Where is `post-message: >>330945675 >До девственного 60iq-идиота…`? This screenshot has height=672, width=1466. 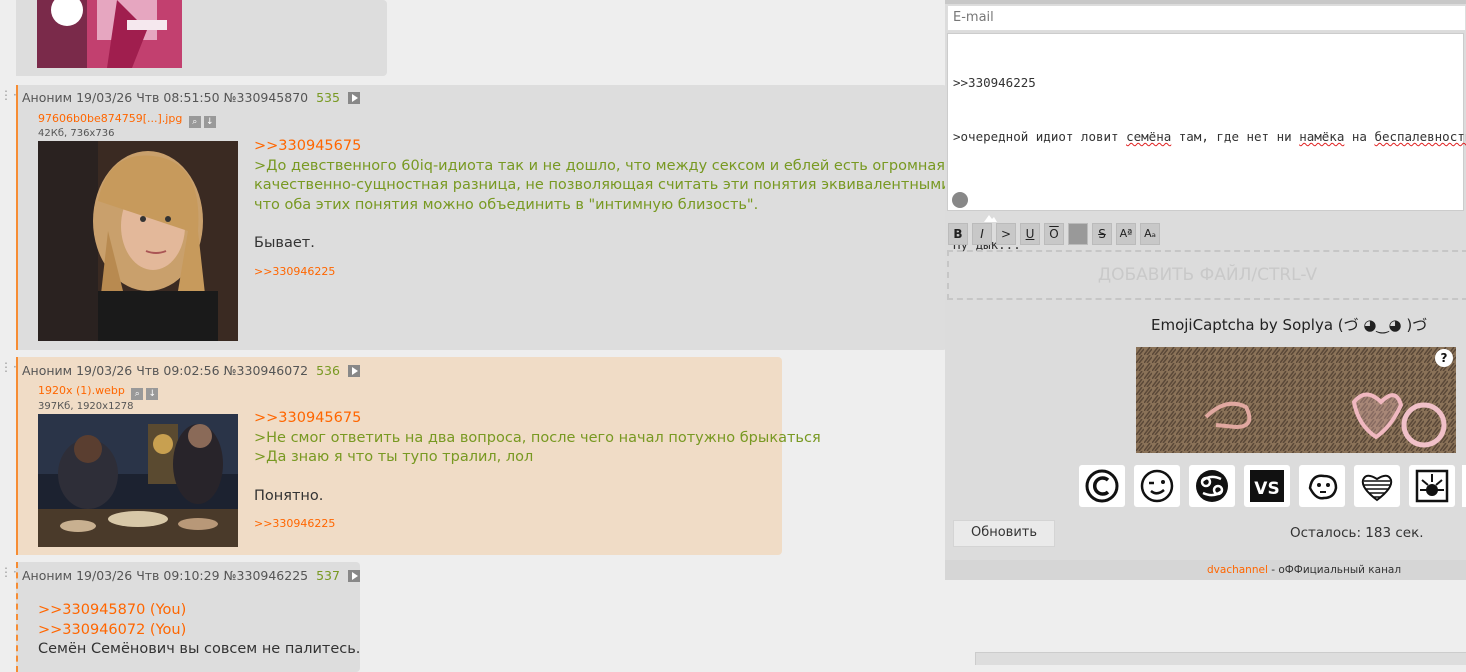
post-message: >>330945675 >До девственного 60iq-идиота… is located at coordinates (637, 209).